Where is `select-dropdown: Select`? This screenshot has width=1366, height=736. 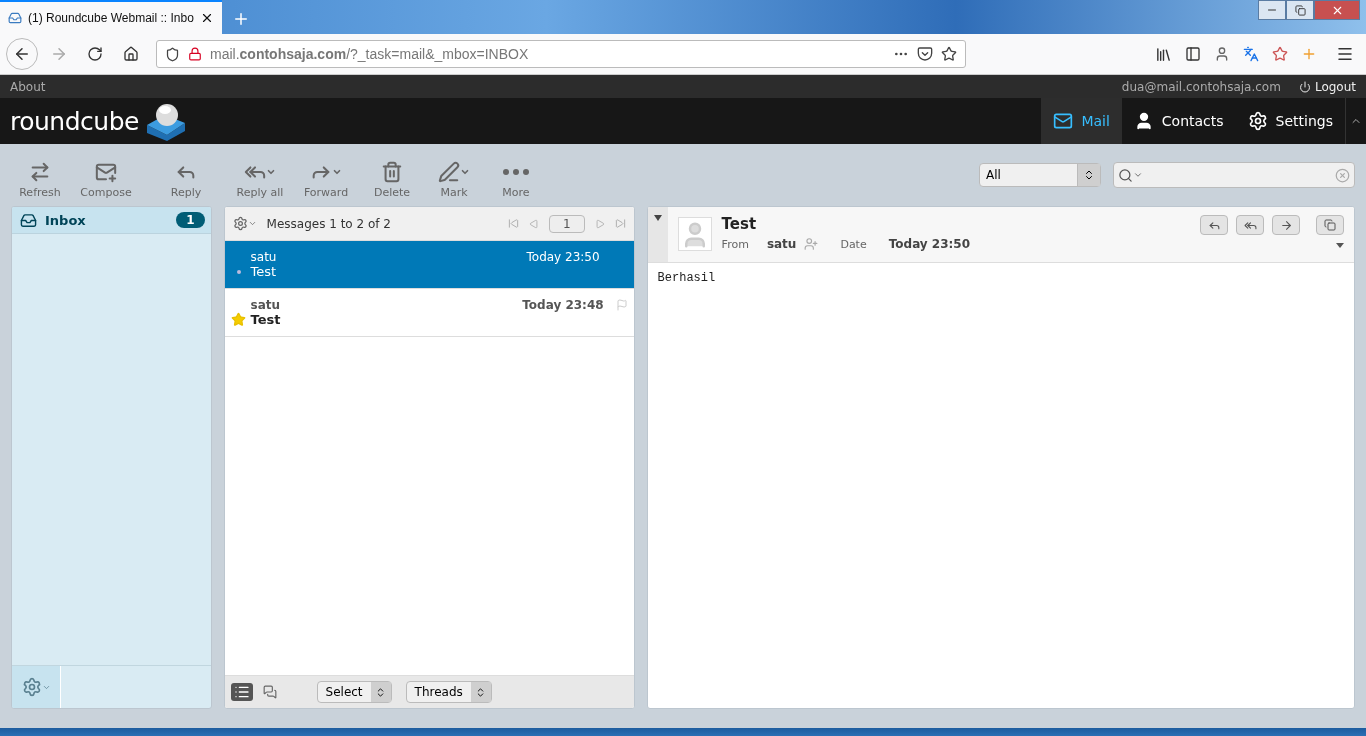 select-dropdown: Select is located at coordinates (354, 692).